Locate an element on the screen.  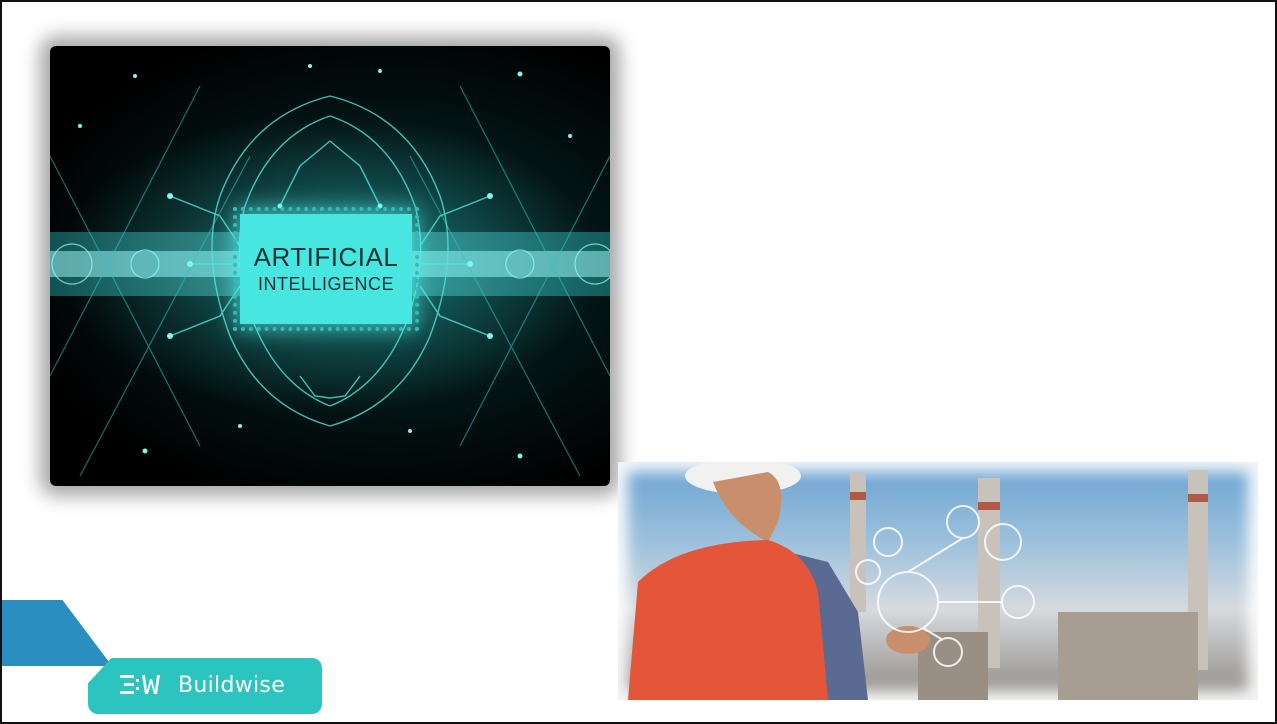
buildwise-logo-mark-icon is located at coordinates (140, 684).